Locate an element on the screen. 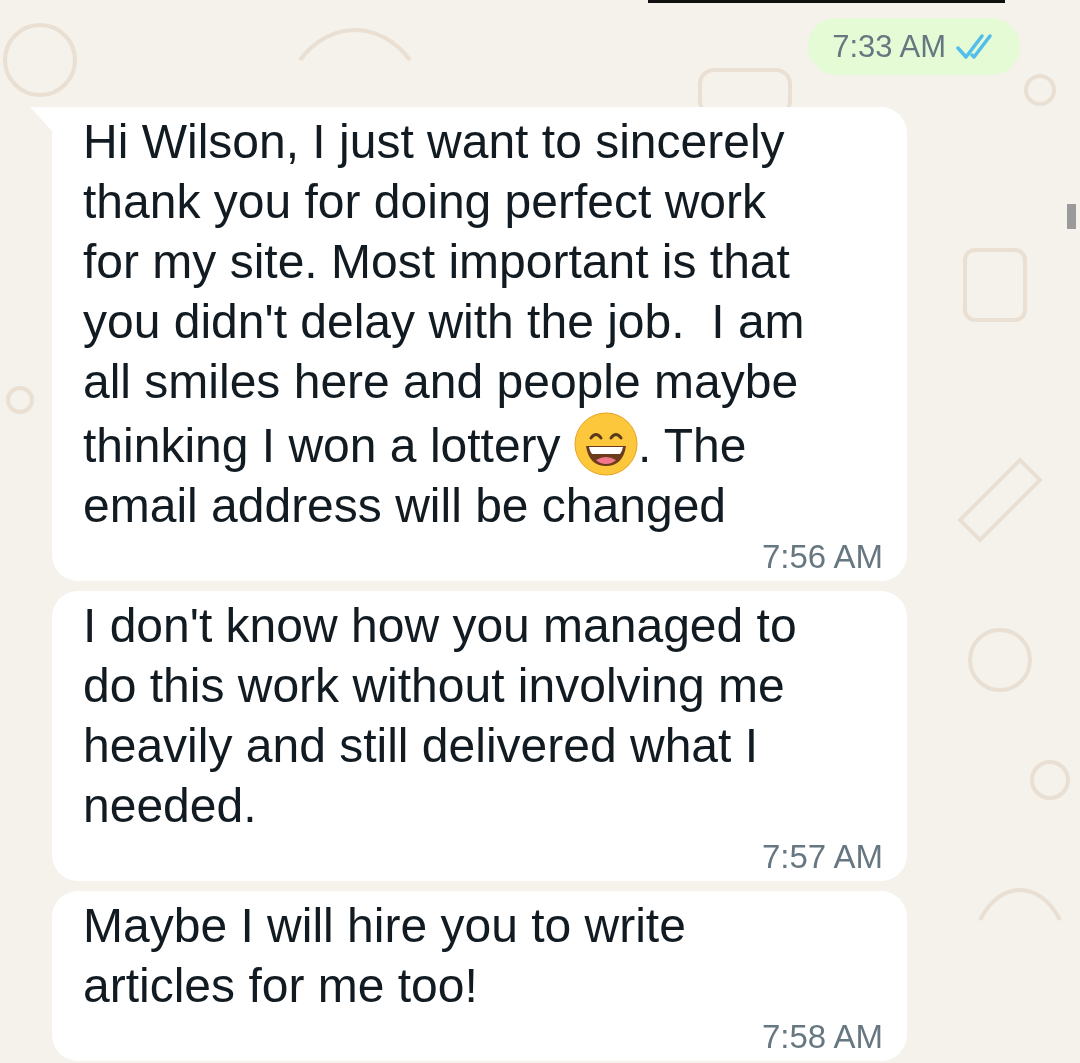  message-text: I don't know how you managed to do this work without involving me heavily and still delivered what I needed. is located at coordinates (440, 716).